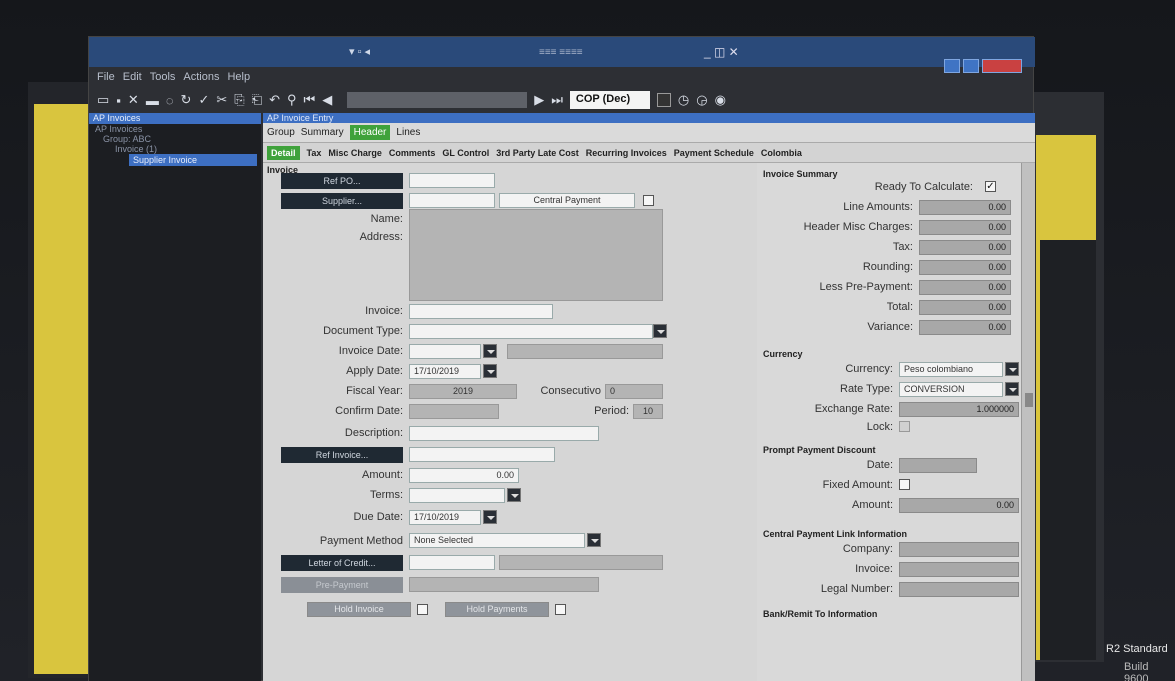 The width and height of the screenshot is (1175, 681). What do you see at coordinates (594, 540) in the screenshot?
I see `payment-method-dropdown-icon` at bounding box center [594, 540].